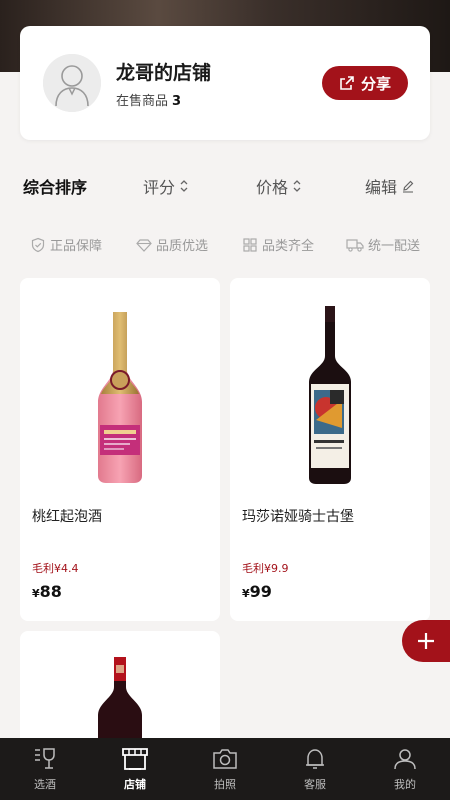  I want to click on product-card, so click(120, 691).